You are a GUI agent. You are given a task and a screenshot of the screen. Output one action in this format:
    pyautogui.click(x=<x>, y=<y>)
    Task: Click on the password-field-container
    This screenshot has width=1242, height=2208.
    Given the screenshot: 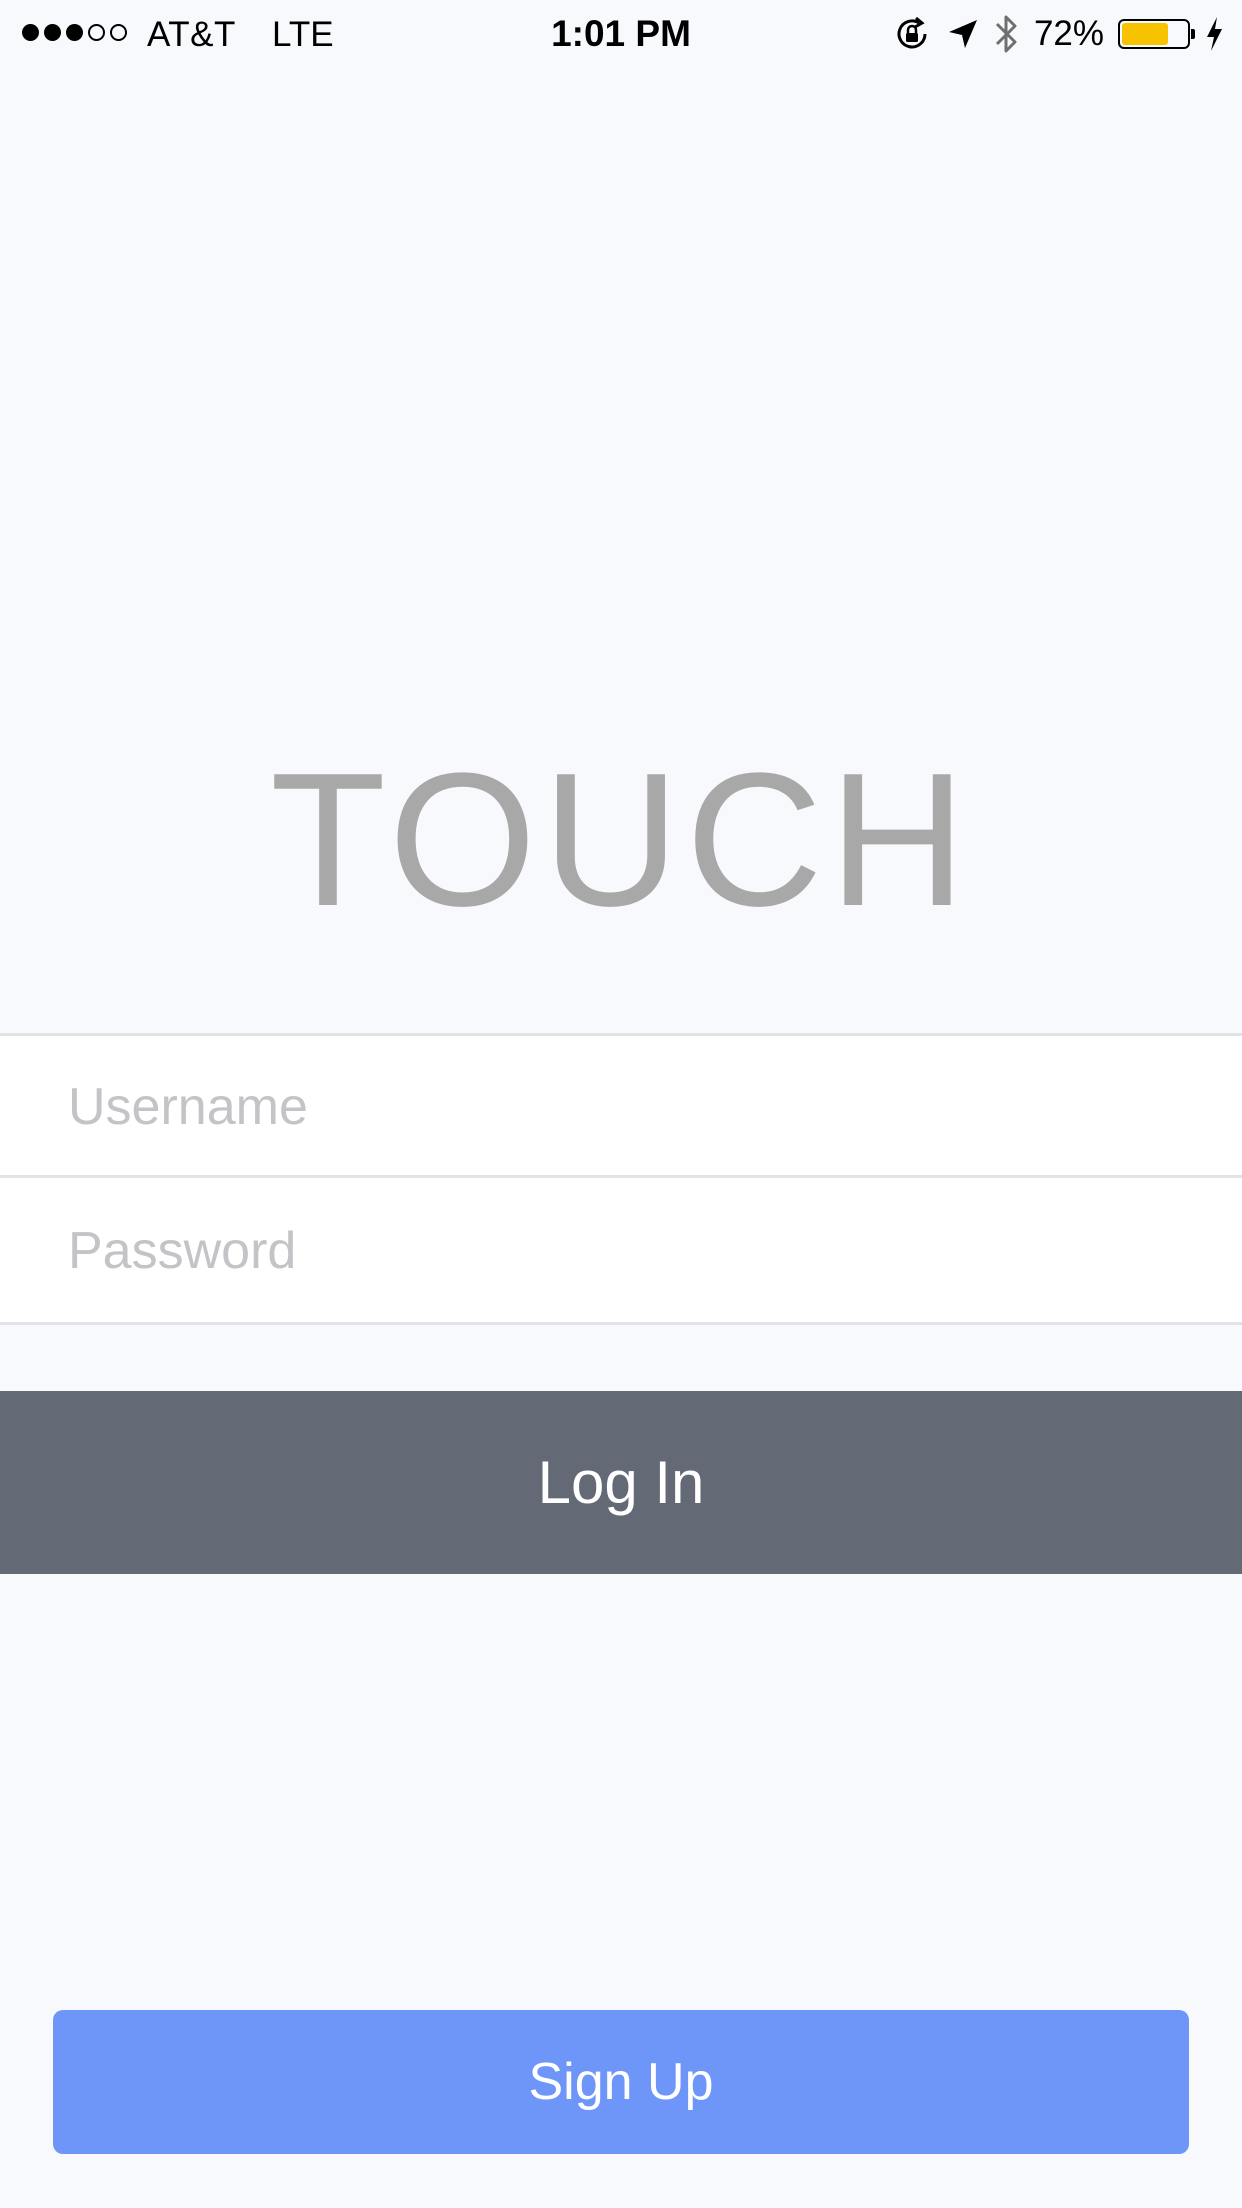 What is the action you would take?
    pyautogui.click(x=621, y=1251)
    